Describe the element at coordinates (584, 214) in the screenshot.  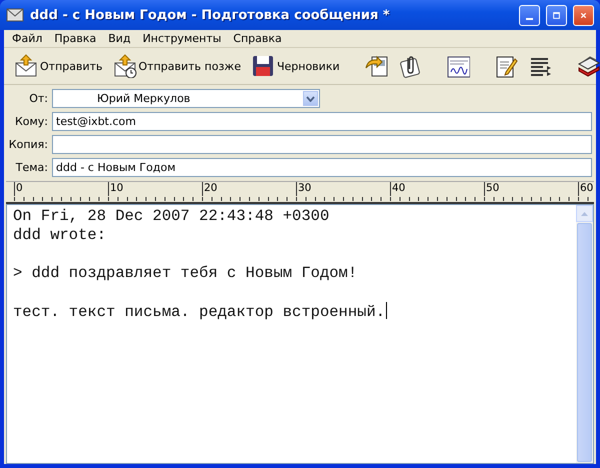
I see `scroll-up-icon` at that location.